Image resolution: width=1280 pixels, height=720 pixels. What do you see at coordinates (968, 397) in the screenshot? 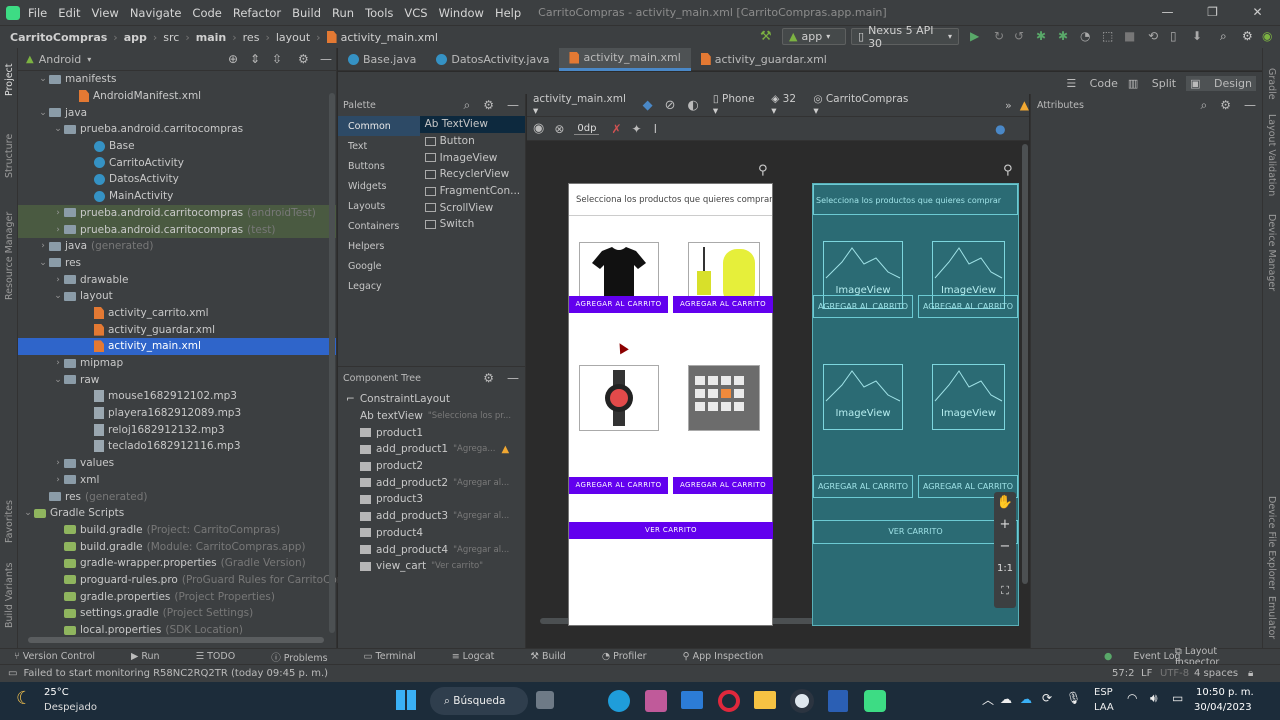
I see `blueprint-image4: ImageView` at bounding box center [968, 397].